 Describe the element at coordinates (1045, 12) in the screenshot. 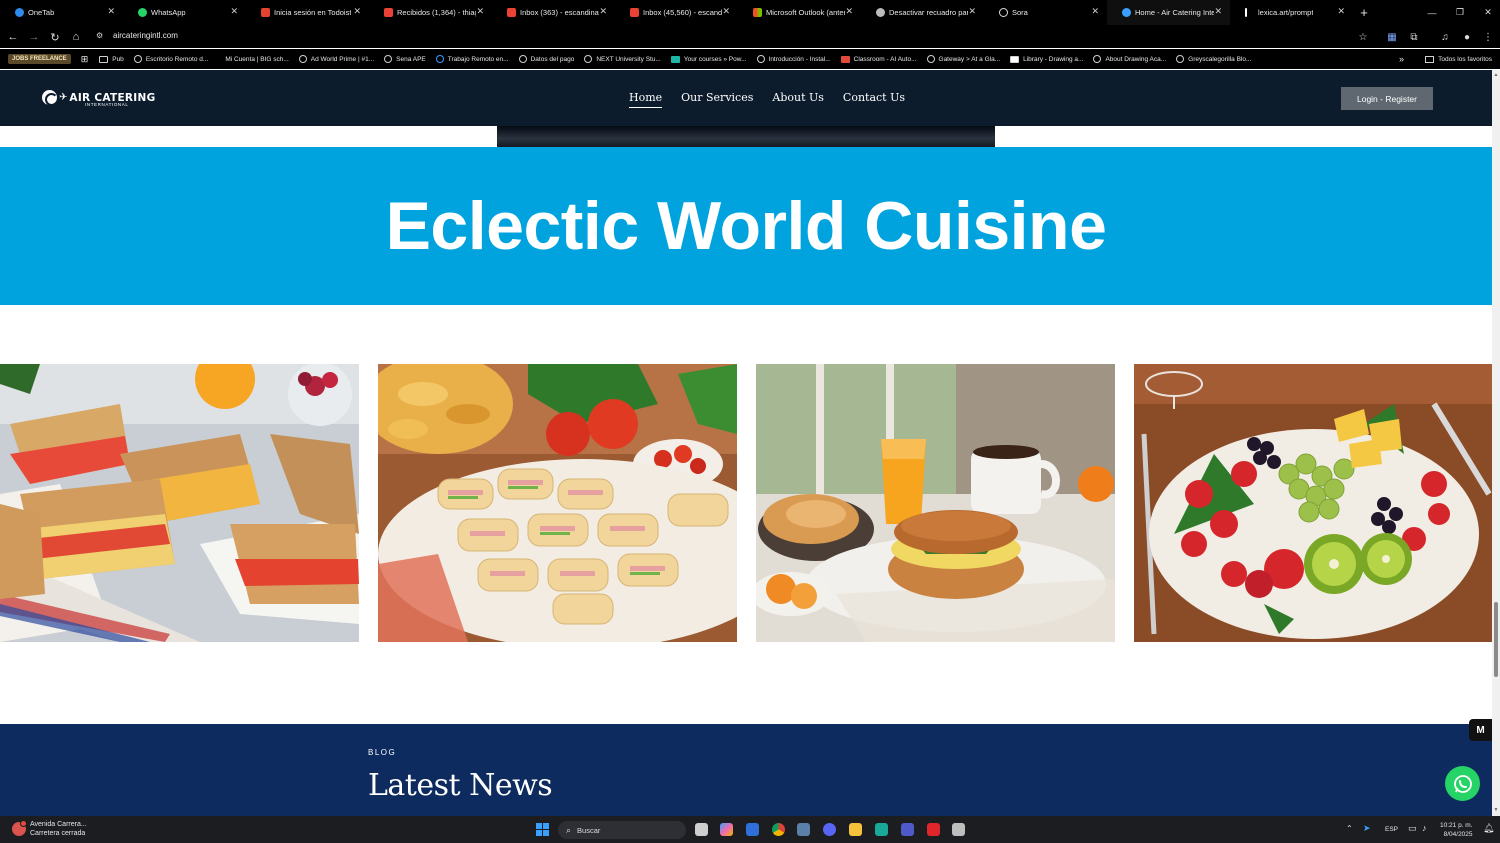

I see `browser-tab: Sora ✕` at that location.